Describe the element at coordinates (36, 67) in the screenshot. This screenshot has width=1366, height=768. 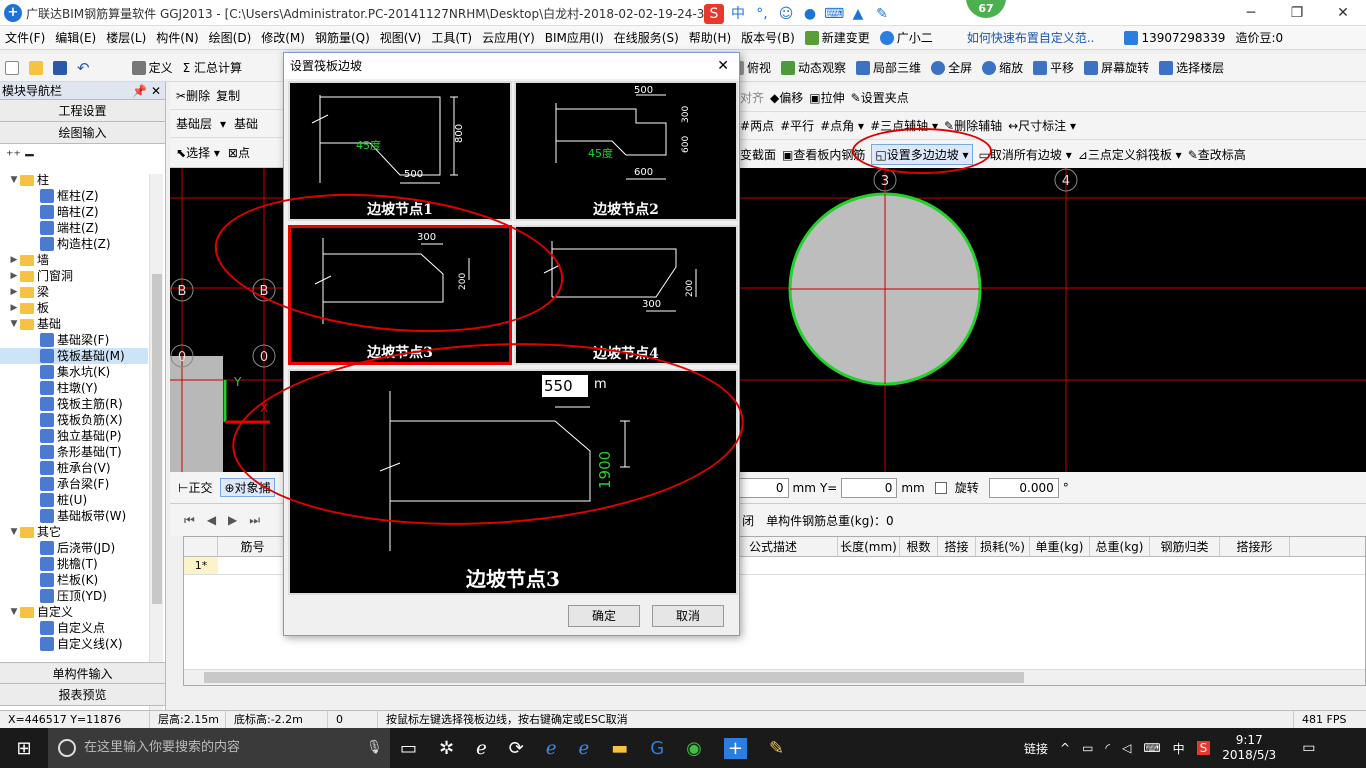
I see `open-folder-icon` at that location.